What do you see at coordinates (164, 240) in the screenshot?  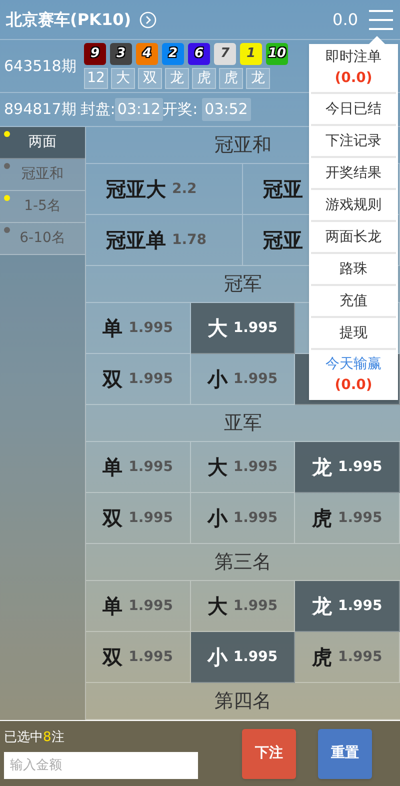 I see `bet-option: 冠亚单 1.78` at bounding box center [164, 240].